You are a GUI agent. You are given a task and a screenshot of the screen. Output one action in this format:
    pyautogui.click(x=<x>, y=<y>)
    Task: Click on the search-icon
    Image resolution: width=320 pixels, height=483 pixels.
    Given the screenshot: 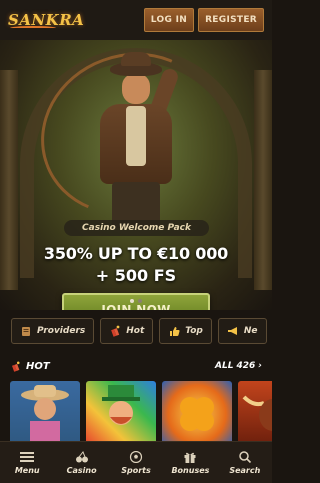 What is the action you would take?
    pyautogui.click(x=245, y=456)
    